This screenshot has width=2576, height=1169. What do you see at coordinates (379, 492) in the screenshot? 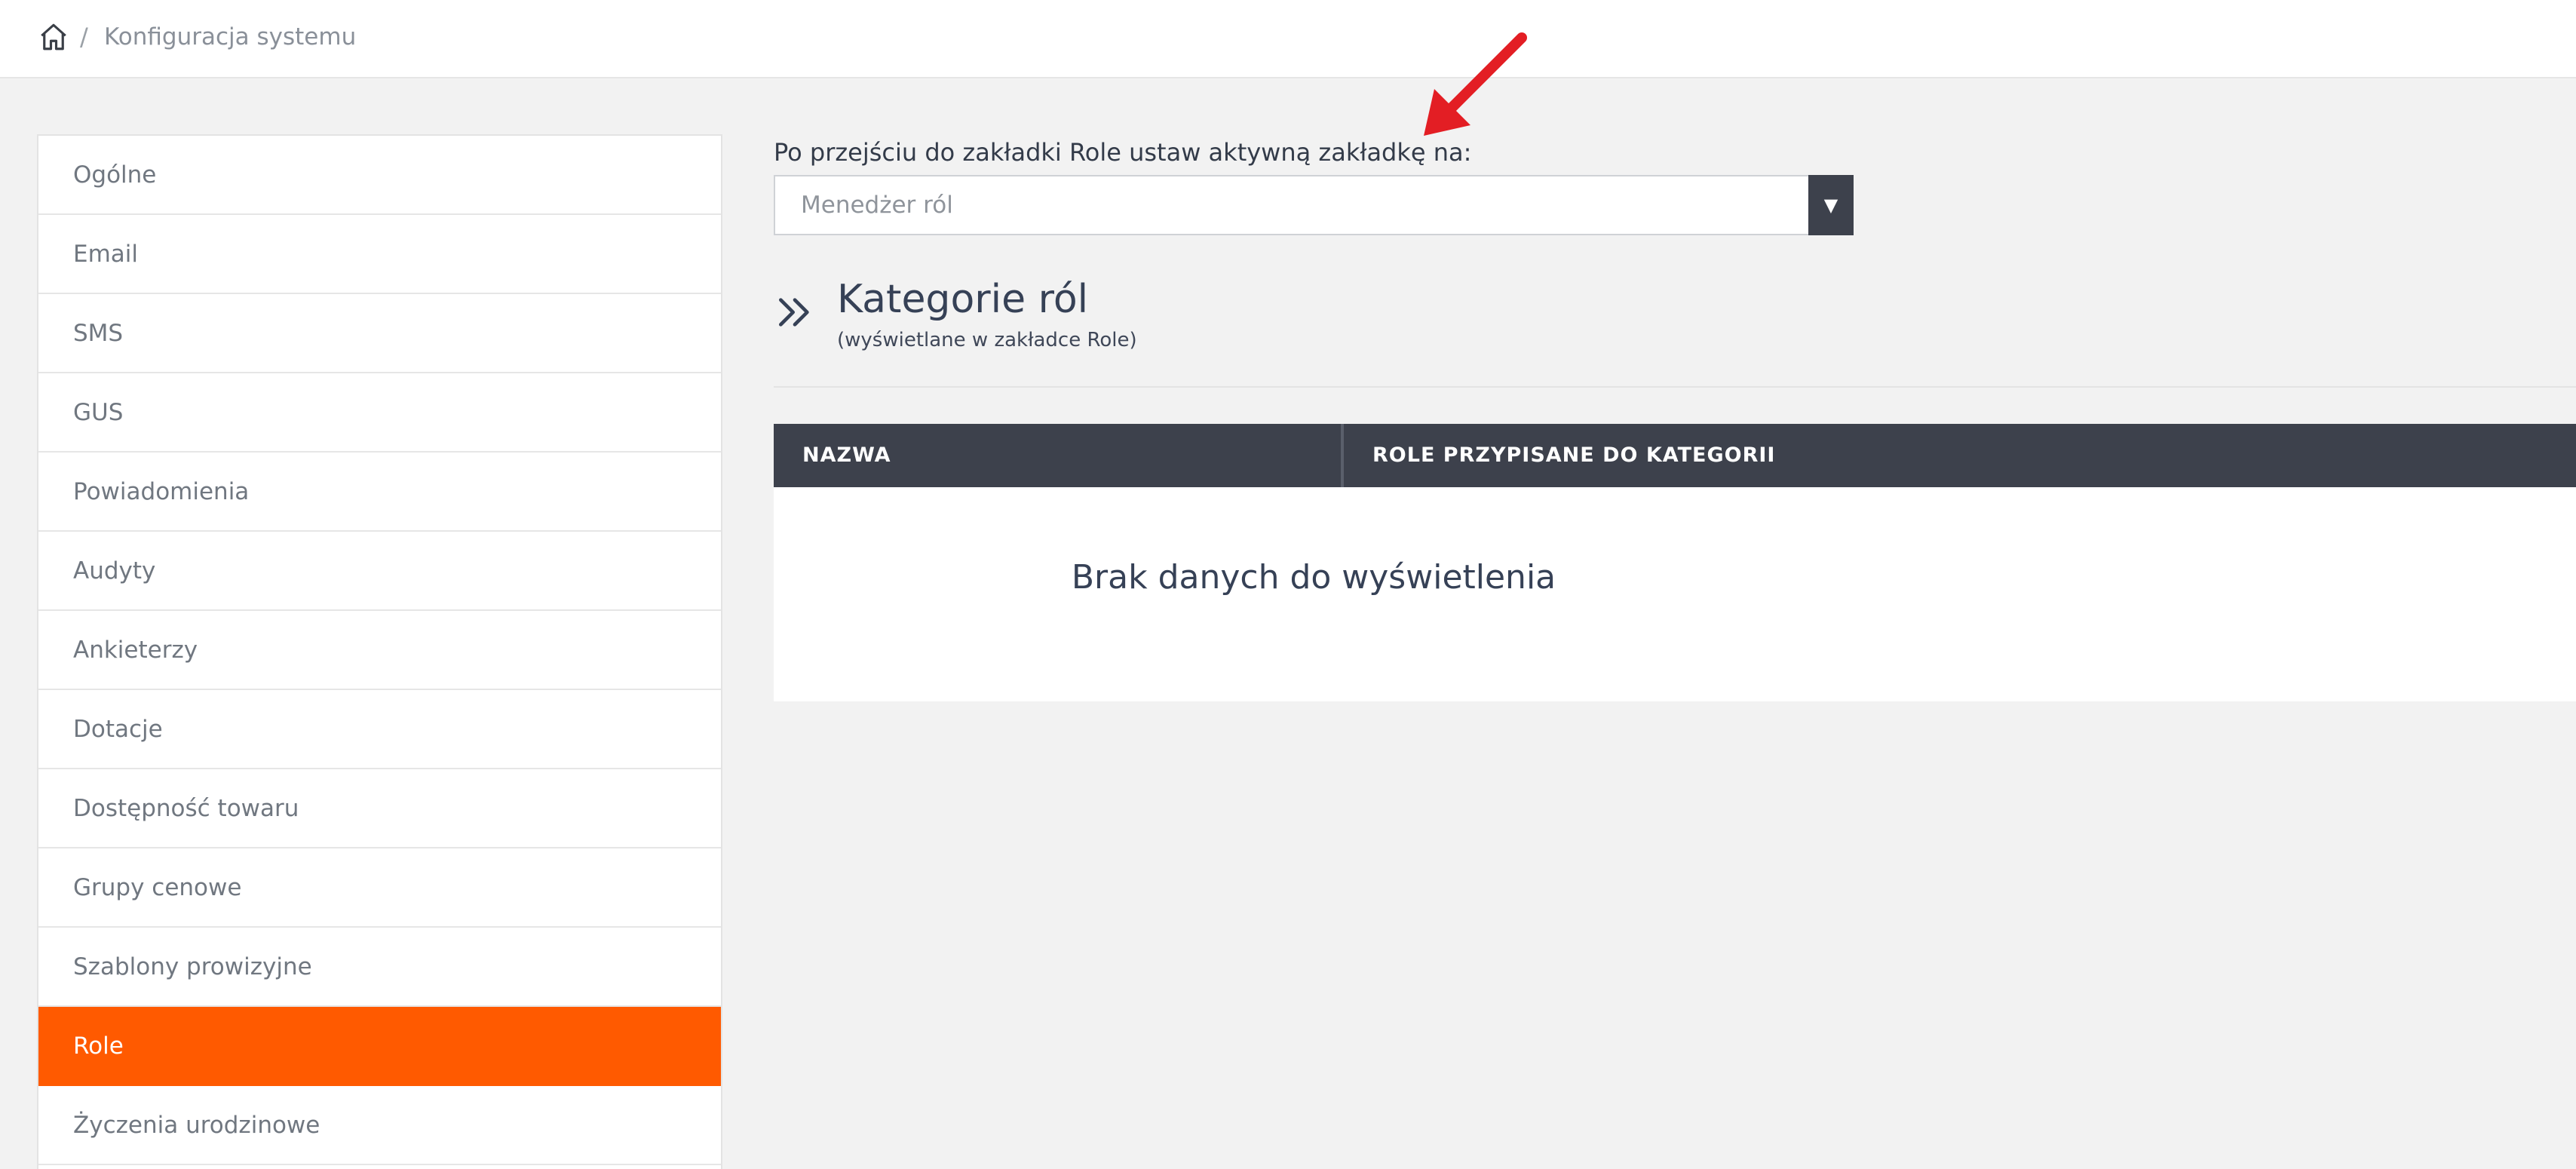
I see `sidebar-item-powiadomienia: Powiadomienia` at bounding box center [379, 492].